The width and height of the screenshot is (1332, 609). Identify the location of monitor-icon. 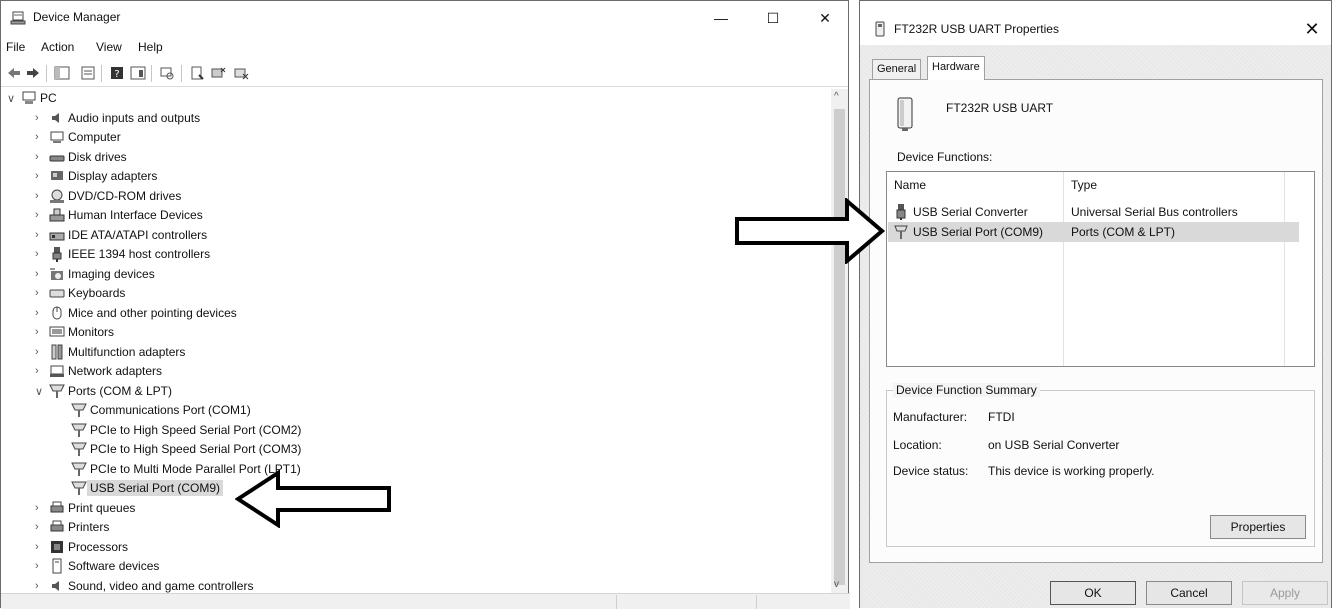
(57, 331).